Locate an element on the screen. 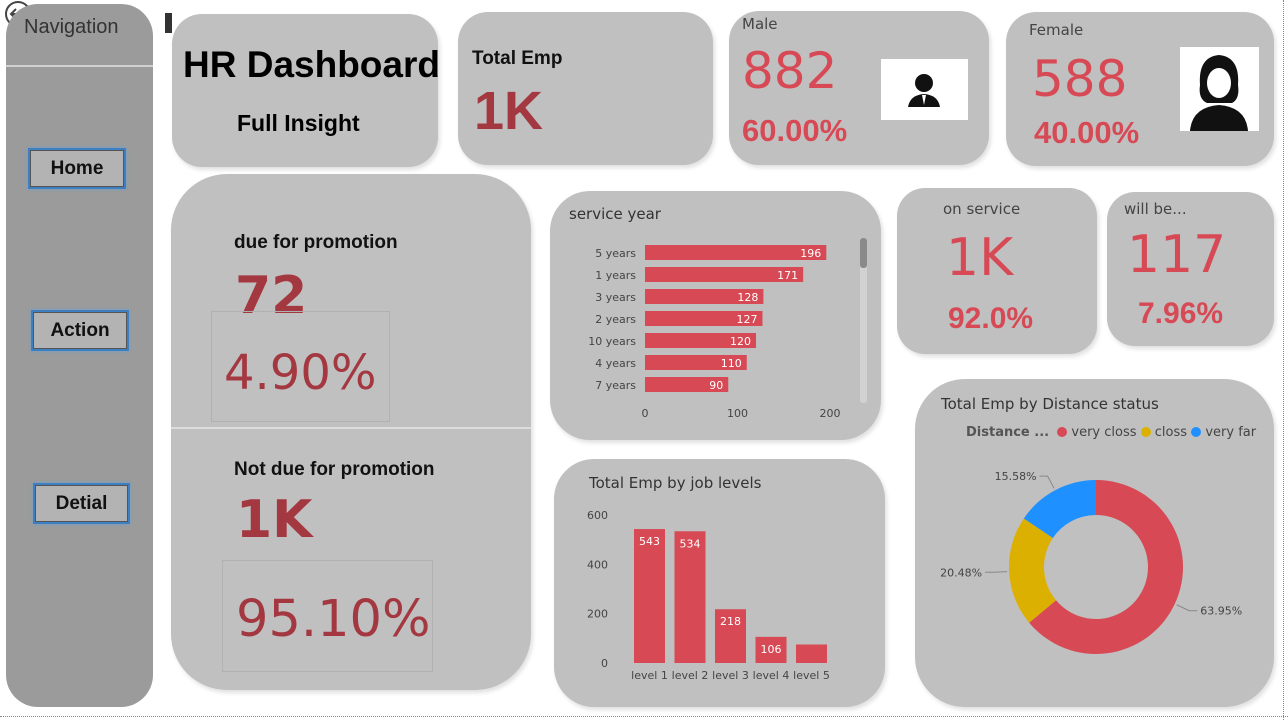 This screenshot has width=1288, height=720. distance-data-label: 63.95% is located at coordinates (1221, 611).